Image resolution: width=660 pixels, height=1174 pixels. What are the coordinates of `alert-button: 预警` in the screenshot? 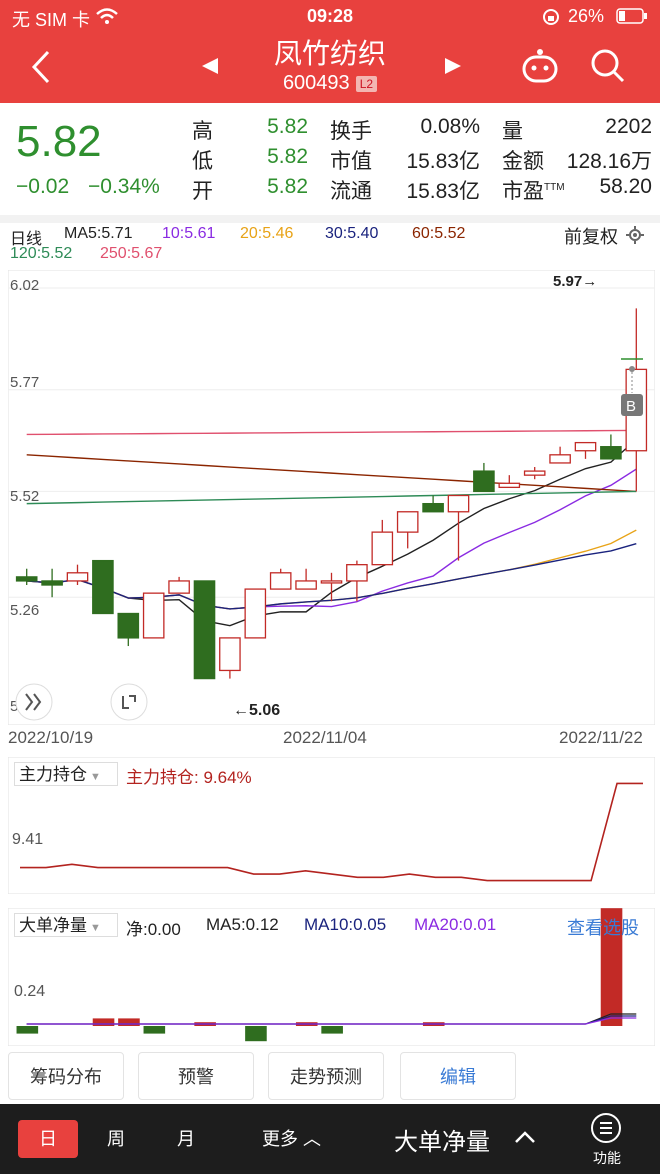 It's located at (196, 1076).